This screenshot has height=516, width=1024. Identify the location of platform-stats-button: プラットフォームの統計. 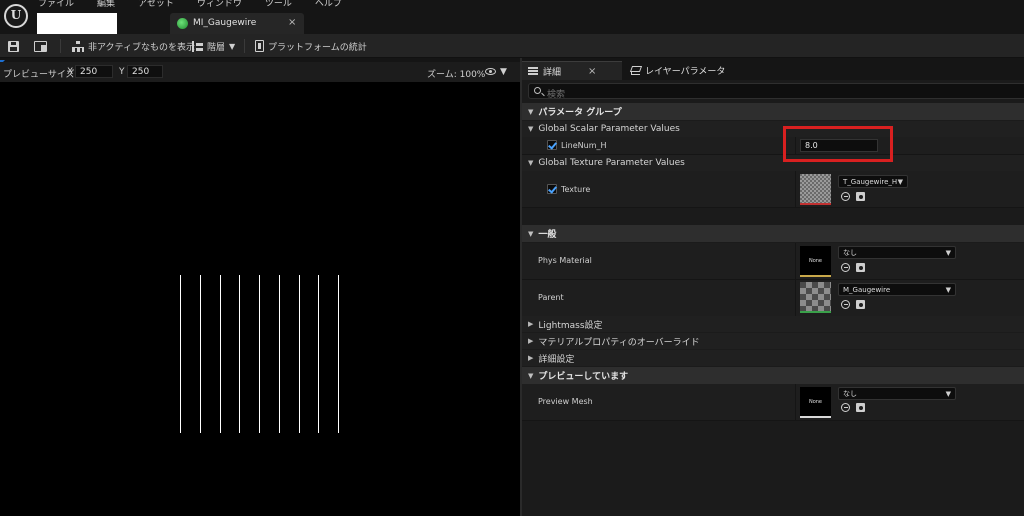
(311, 46).